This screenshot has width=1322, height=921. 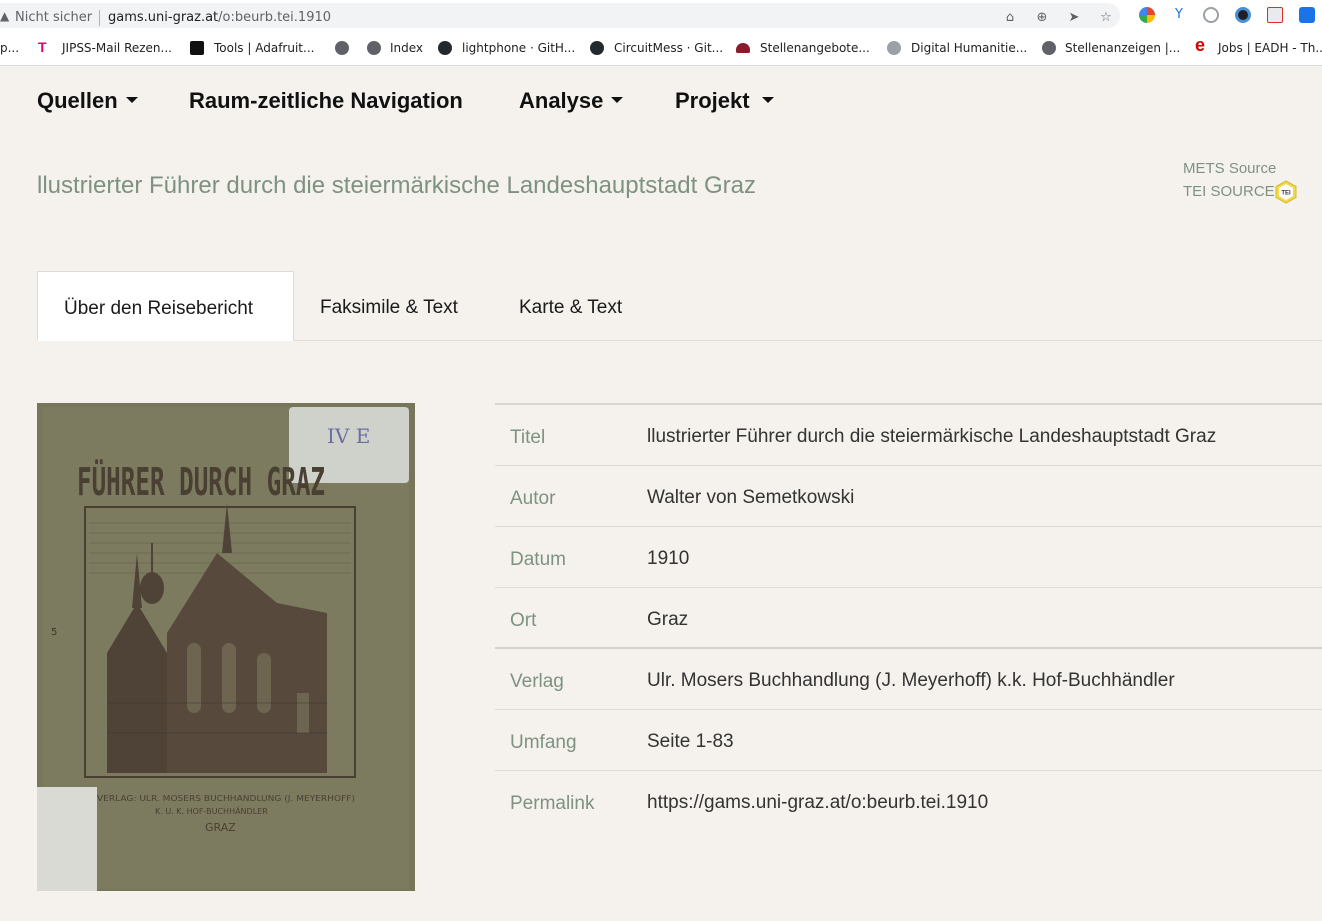 I want to click on nav-label: Analyse, so click(x=561, y=100).